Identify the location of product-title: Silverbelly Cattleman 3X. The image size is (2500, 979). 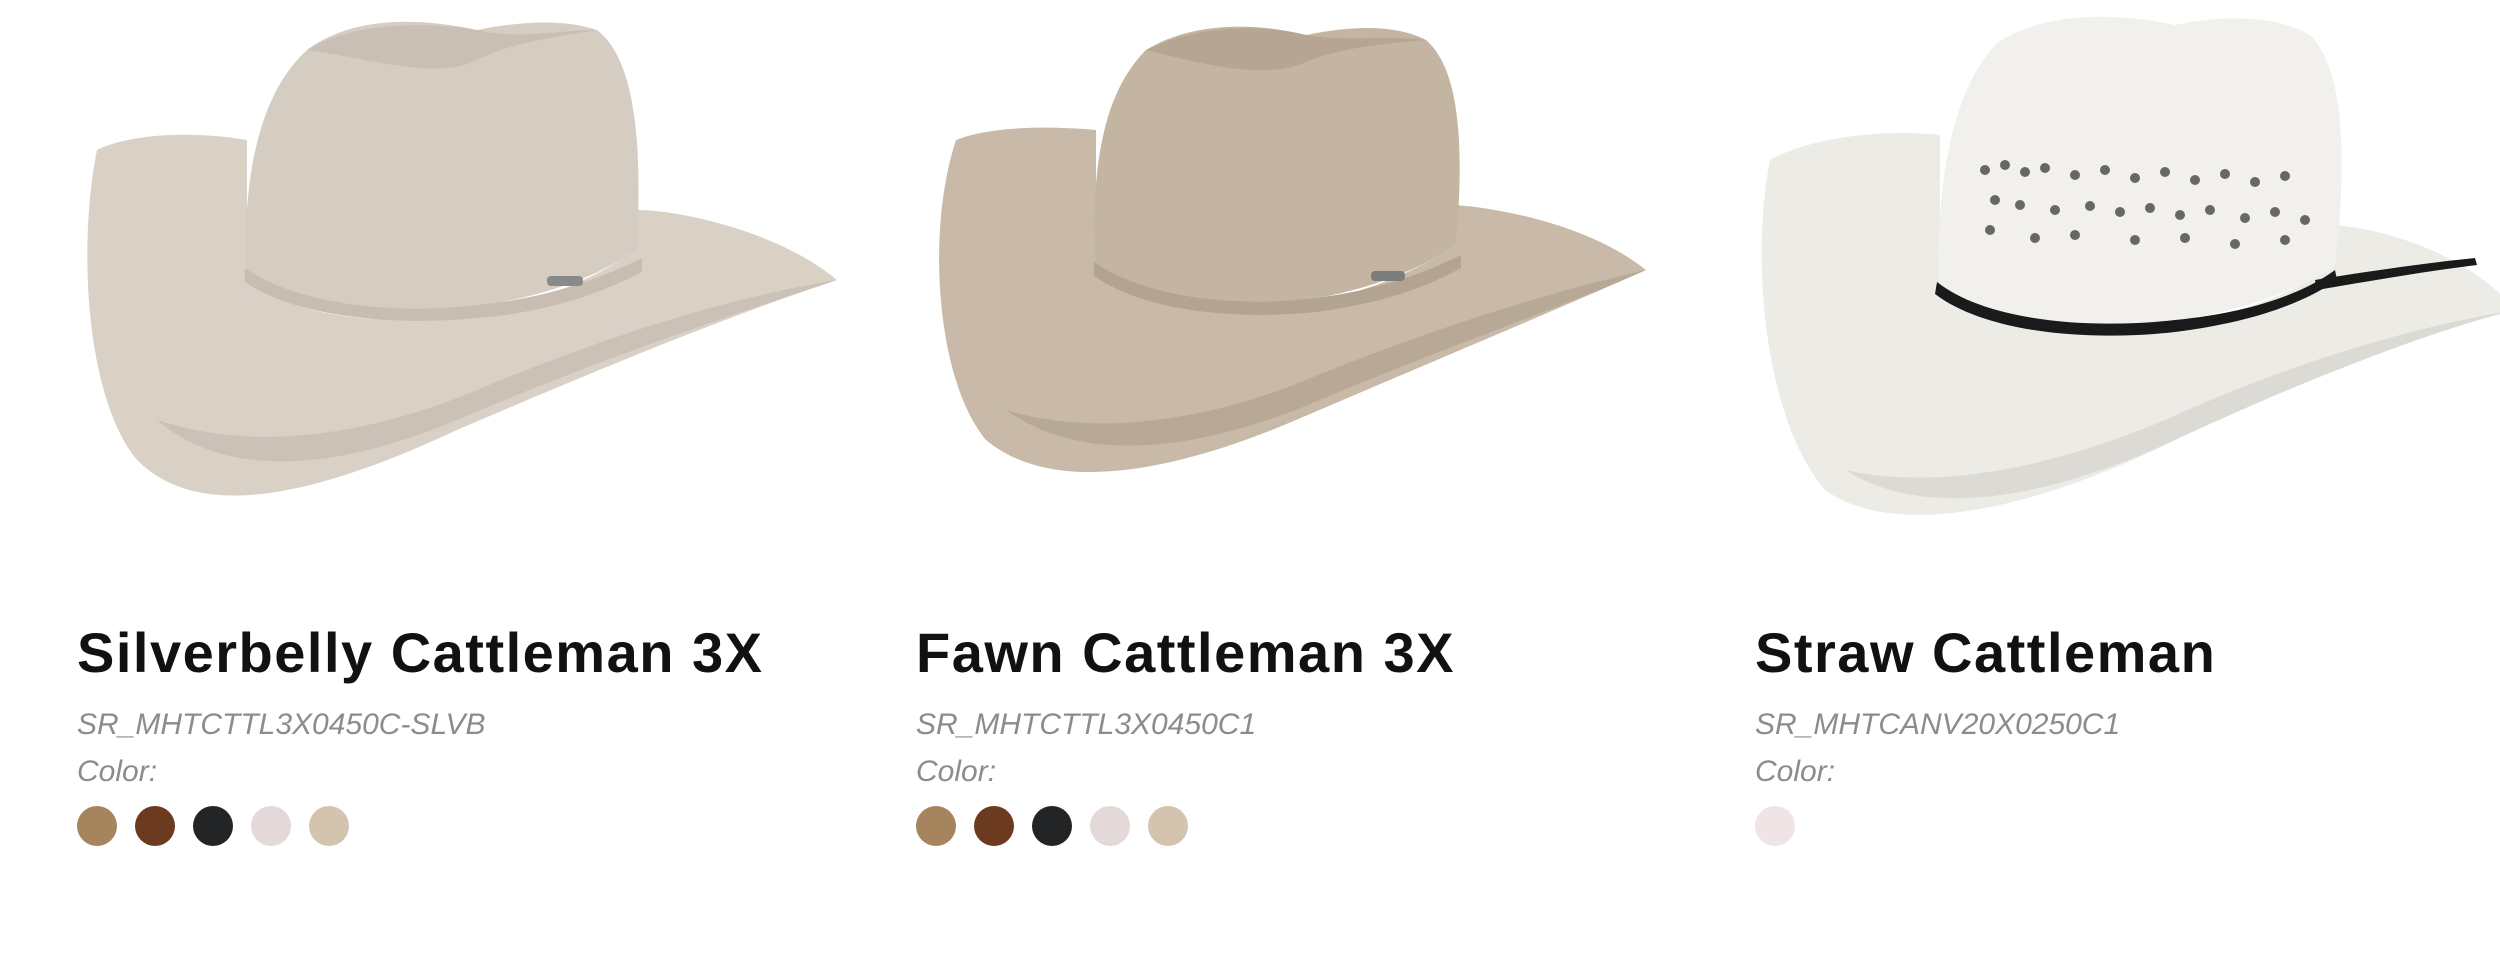
(420, 652).